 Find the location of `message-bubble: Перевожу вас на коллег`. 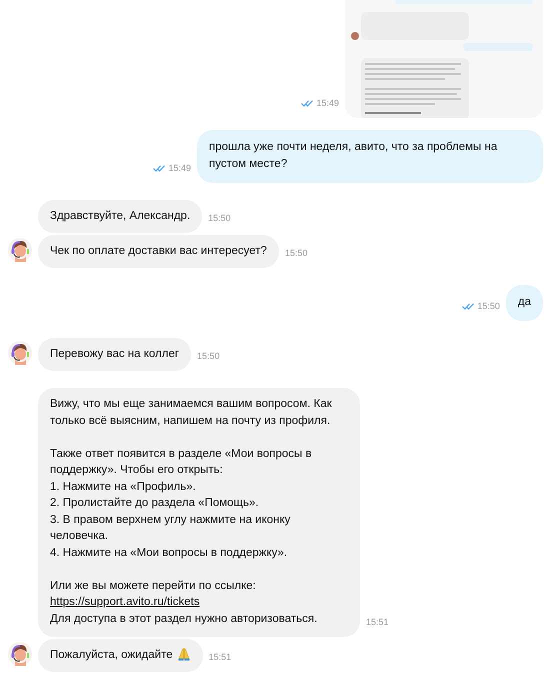

message-bubble: Перевожу вас на коллег is located at coordinates (115, 354).